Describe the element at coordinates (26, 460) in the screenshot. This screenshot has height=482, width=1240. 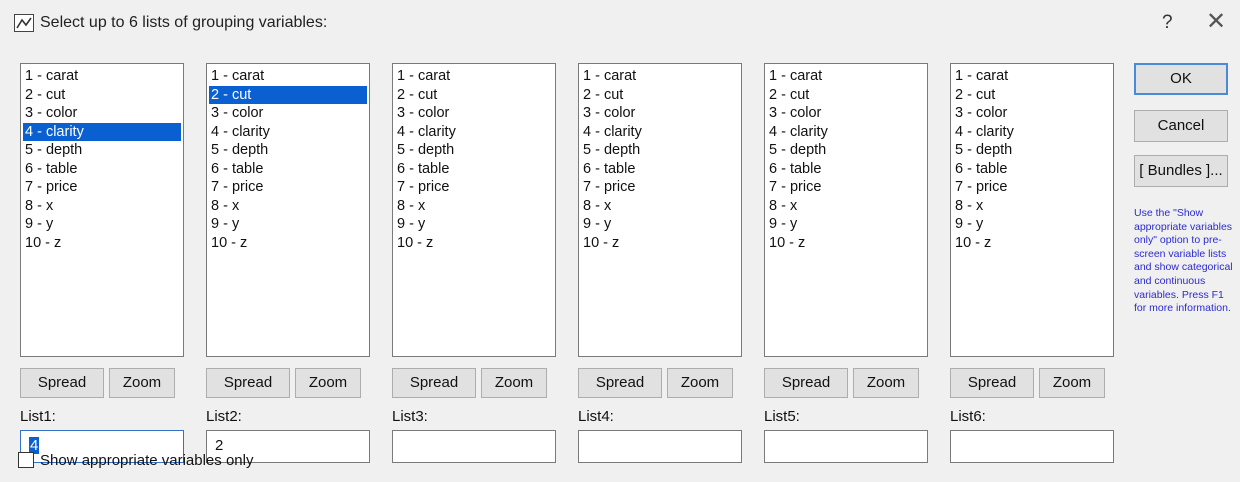
I see `show-appropriate-checkbox` at that location.